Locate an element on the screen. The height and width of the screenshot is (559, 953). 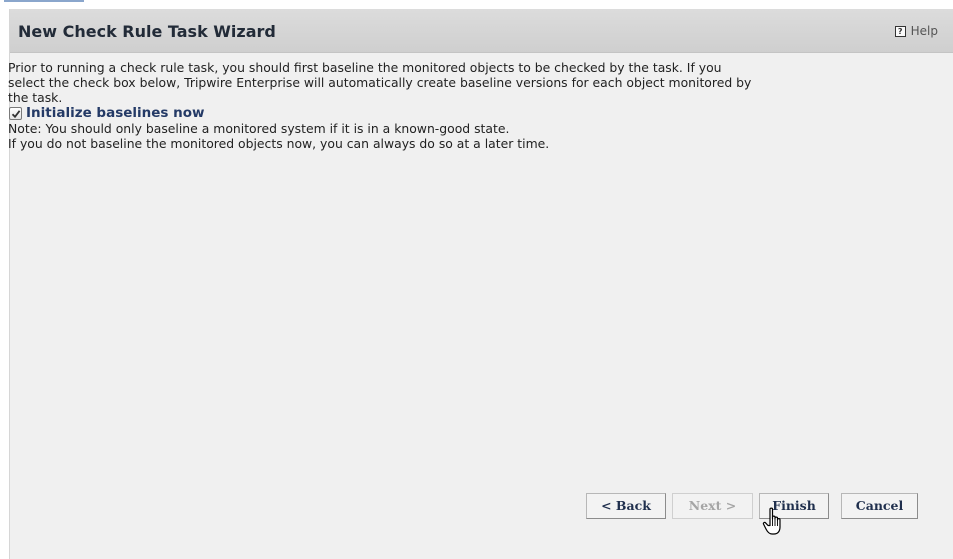
intro-text-line-3: the task. is located at coordinates (35, 97).